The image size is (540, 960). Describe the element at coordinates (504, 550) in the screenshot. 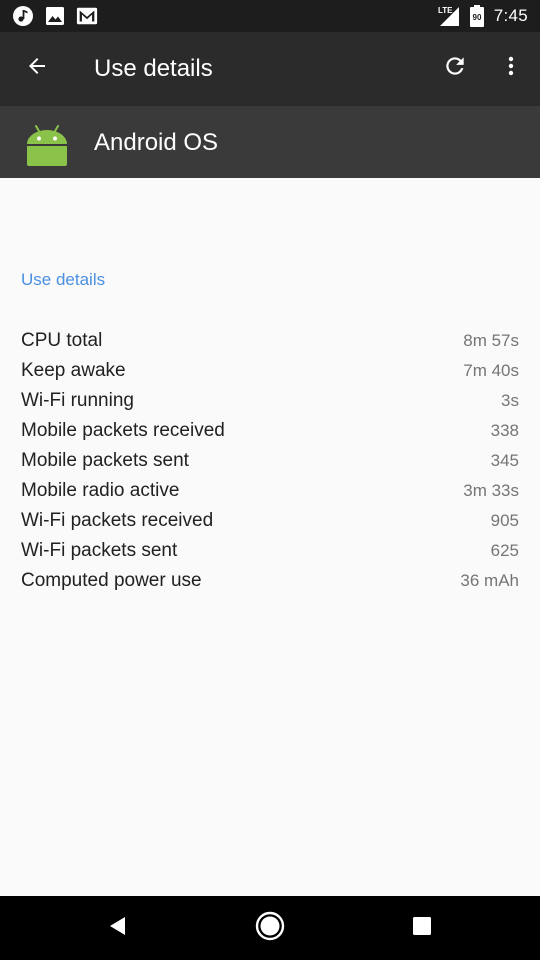

I see `detail-value: 625` at that location.